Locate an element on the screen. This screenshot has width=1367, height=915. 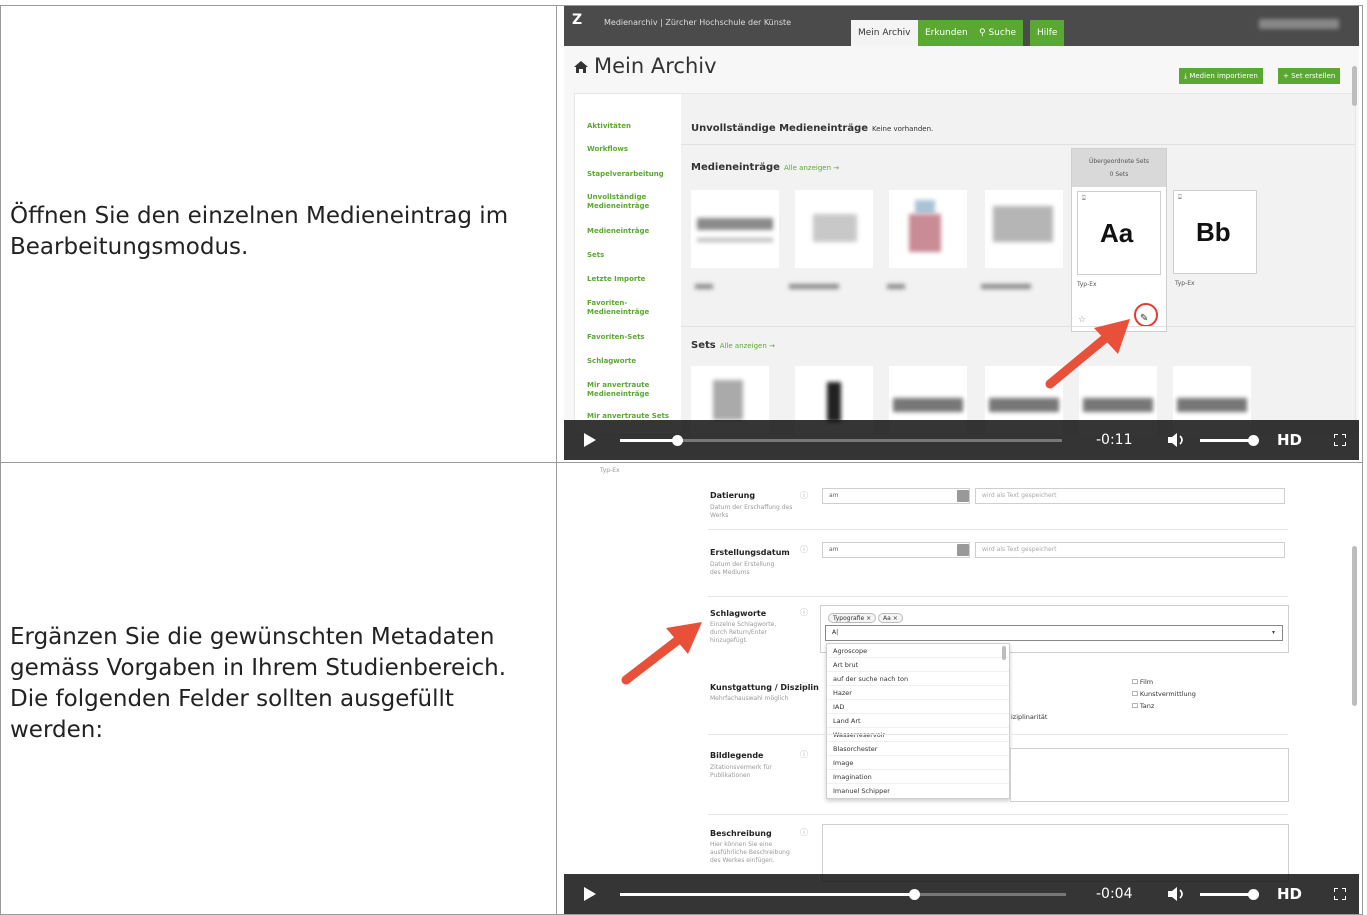
suggestion-item: Agroscope is located at coordinates (918, 651).